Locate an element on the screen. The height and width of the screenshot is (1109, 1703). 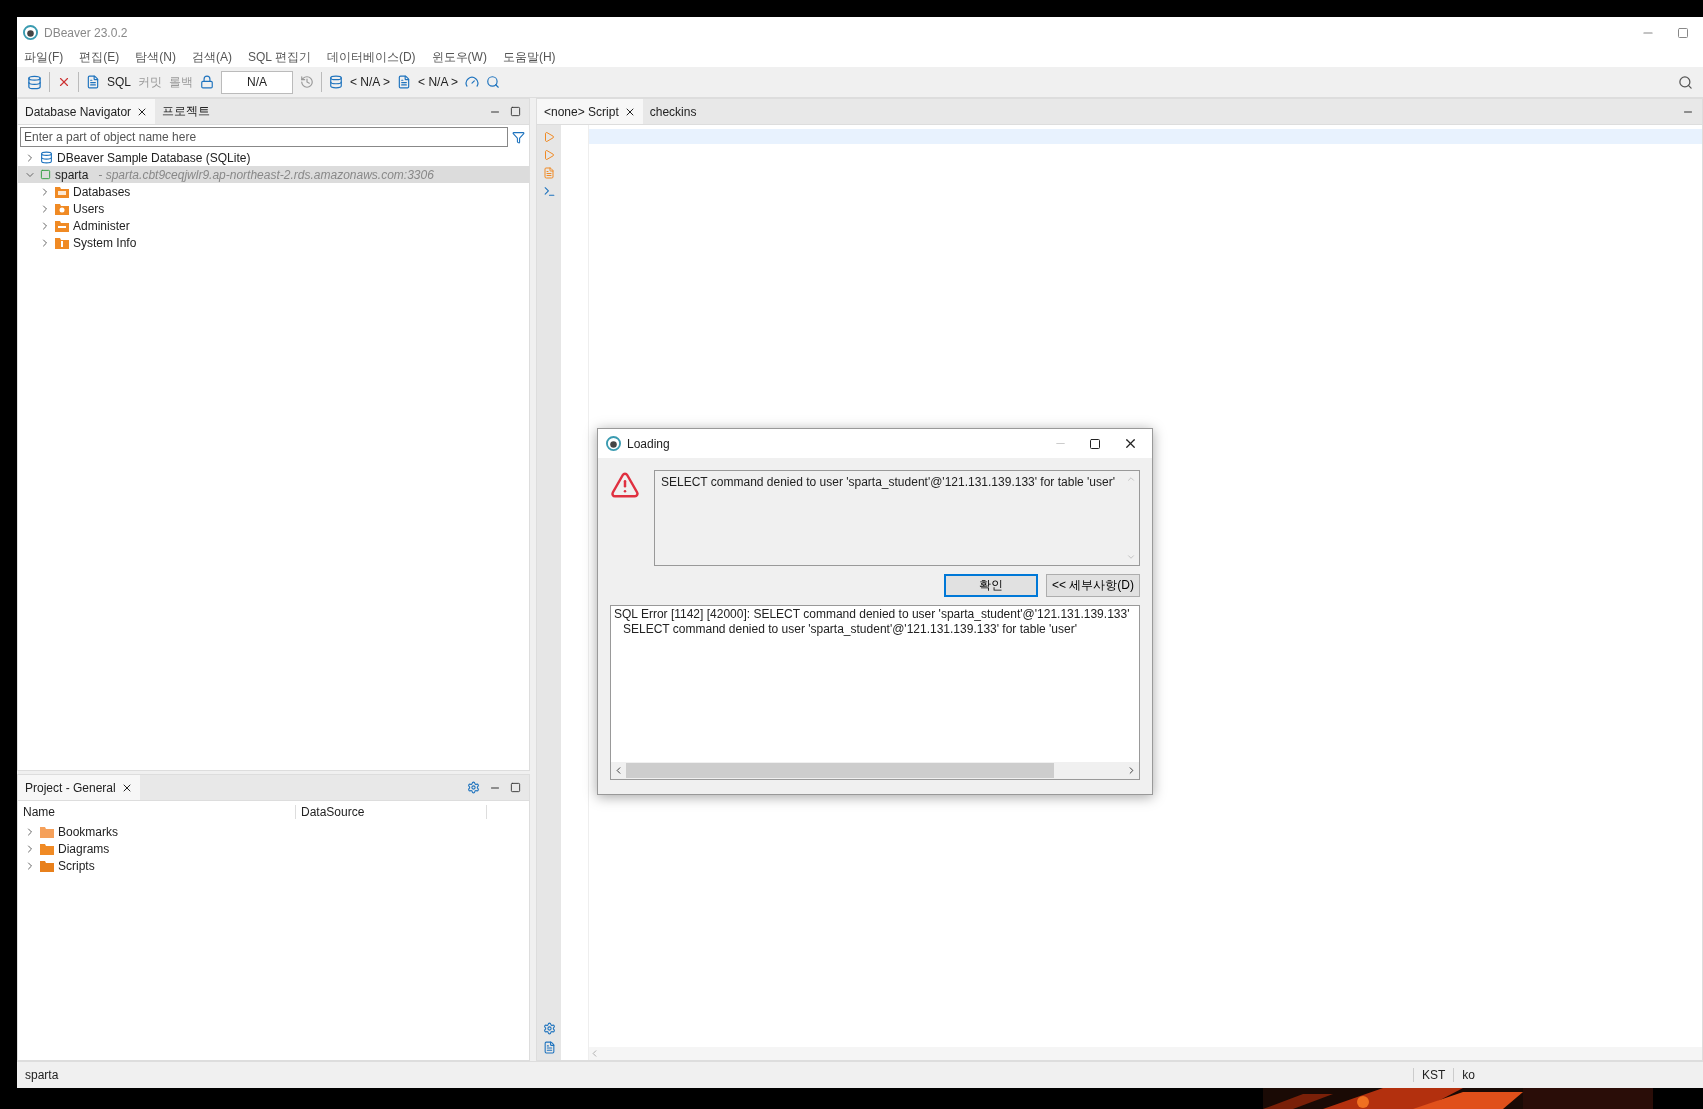
panel-tab: Project - General is located at coordinates (79, 787).